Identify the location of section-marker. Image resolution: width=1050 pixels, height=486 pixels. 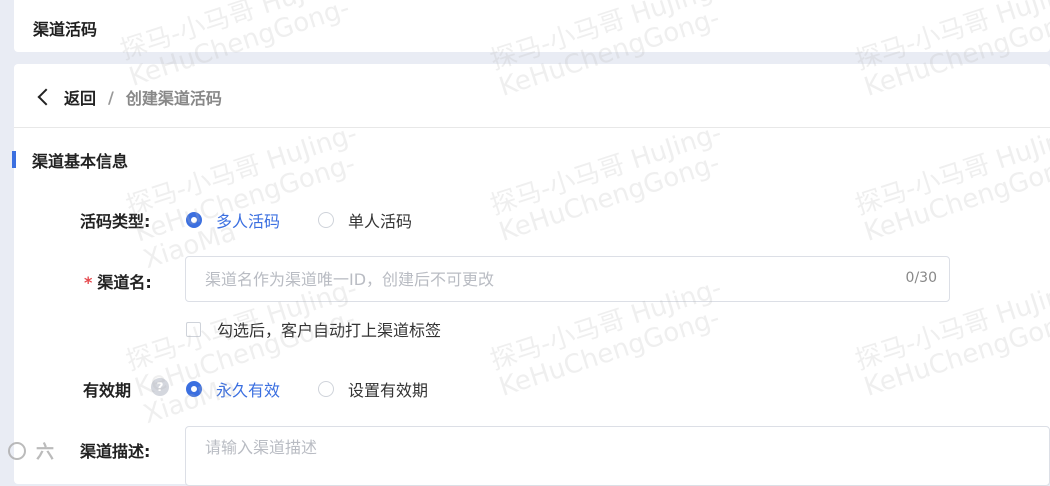
(14, 159).